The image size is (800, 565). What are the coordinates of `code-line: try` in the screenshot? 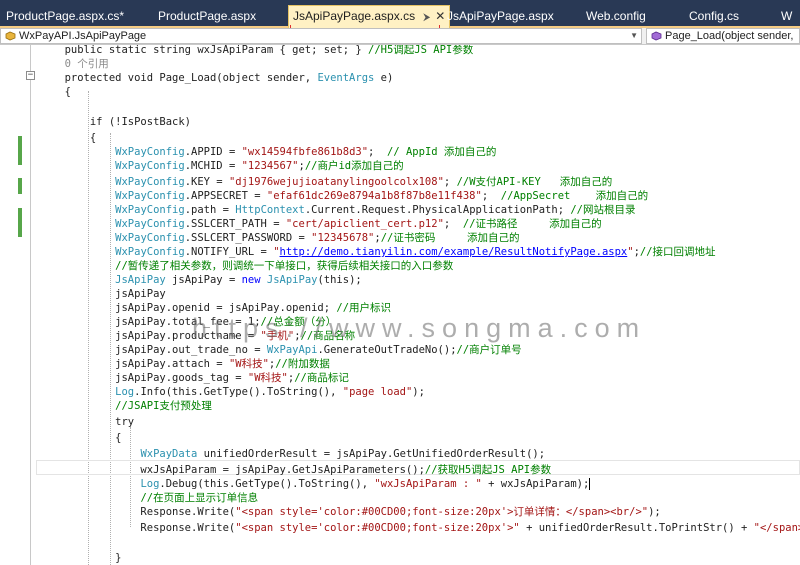 It's located at (74, 422).